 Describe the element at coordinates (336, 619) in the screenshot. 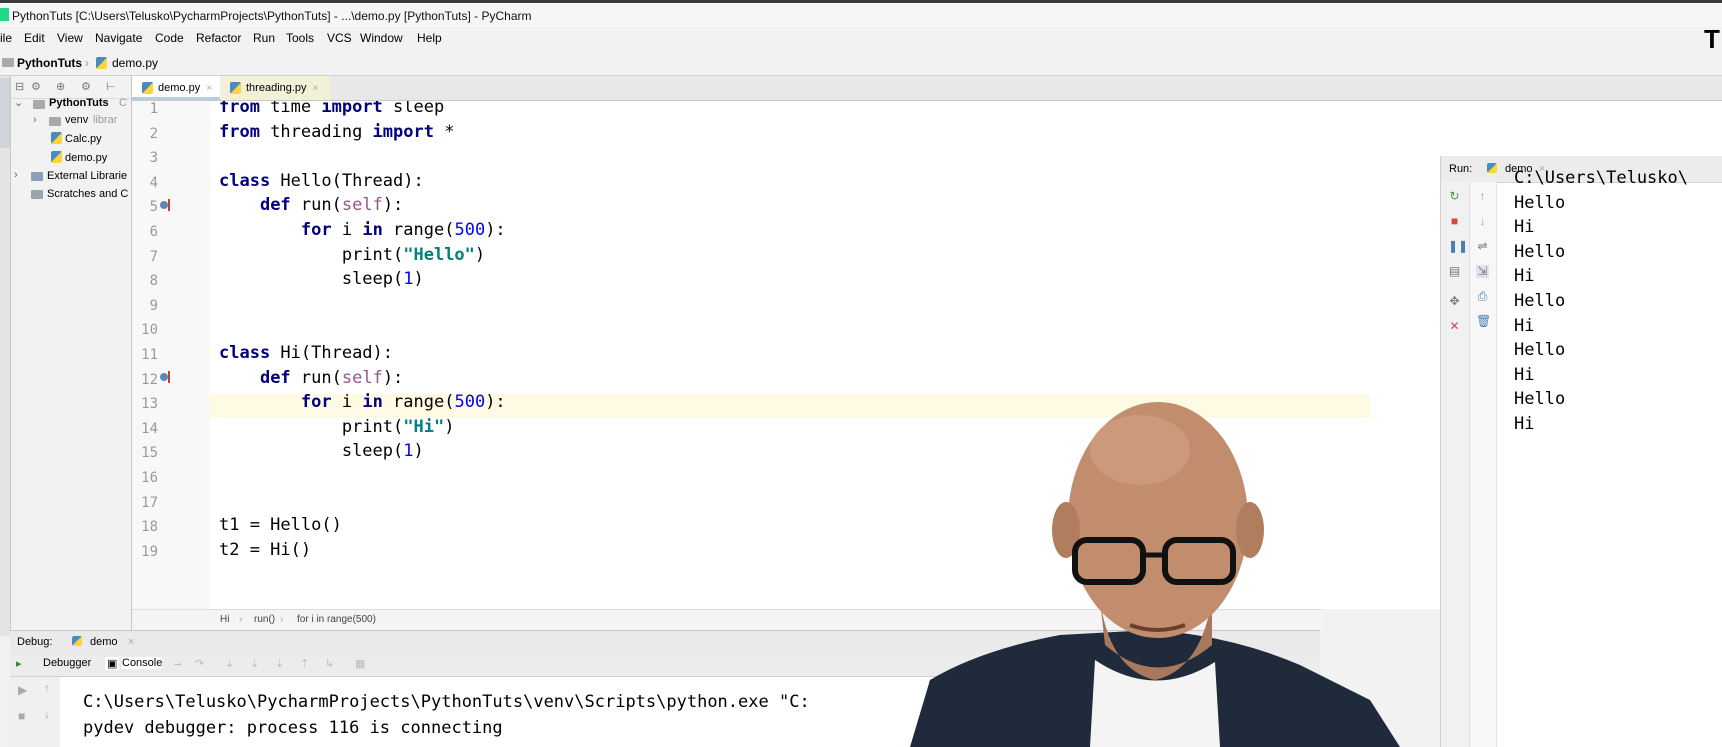

I see `editor-crumb-loop: for i in range(500)` at that location.